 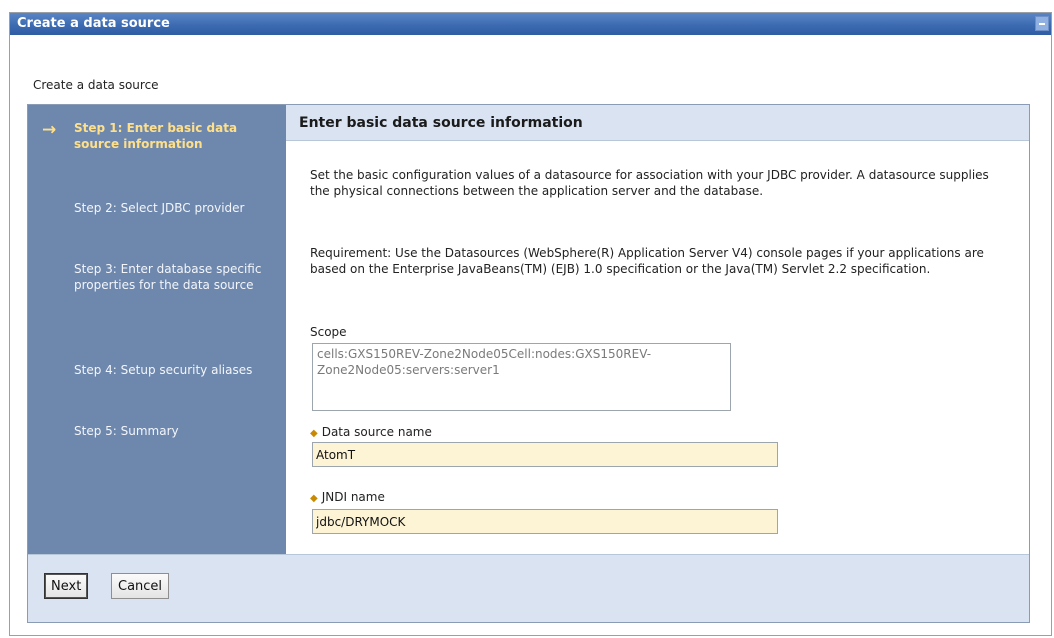 What do you see at coordinates (140, 586) in the screenshot?
I see `cancel-button: Cancel` at bounding box center [140, 586].